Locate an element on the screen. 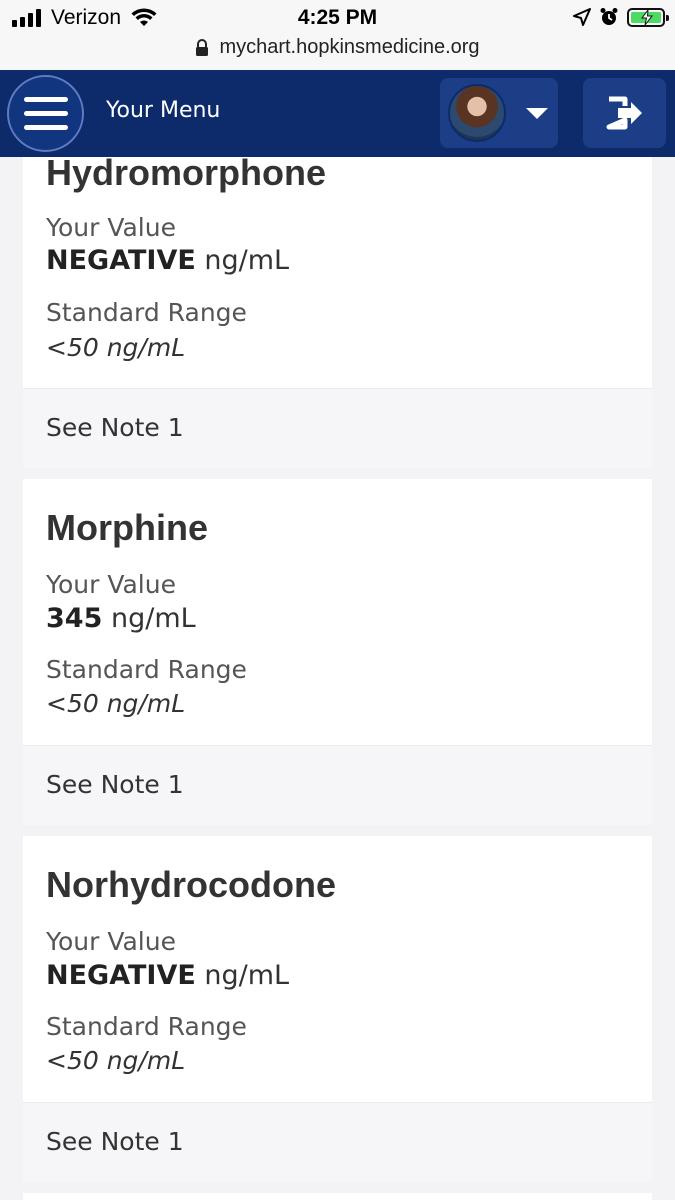 The width and height of the screenshot is (675, 1200). menu-label: Your Menu is located at coordinates (163, 110).